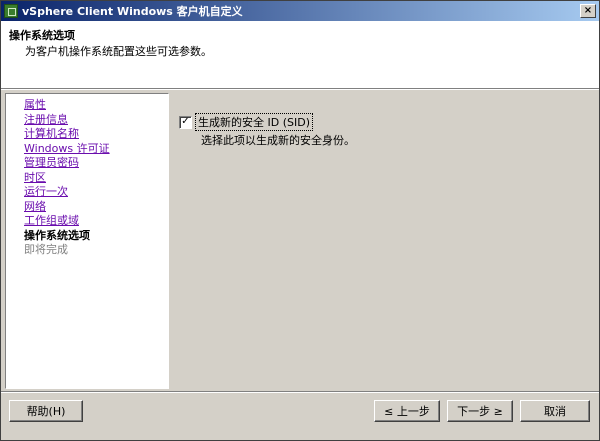 The image size is (600, 441). What do you see at coordinates (42, 35) in the screenshot?
I see `page-title: 操作系统选项` at bounding box center [42, 35].